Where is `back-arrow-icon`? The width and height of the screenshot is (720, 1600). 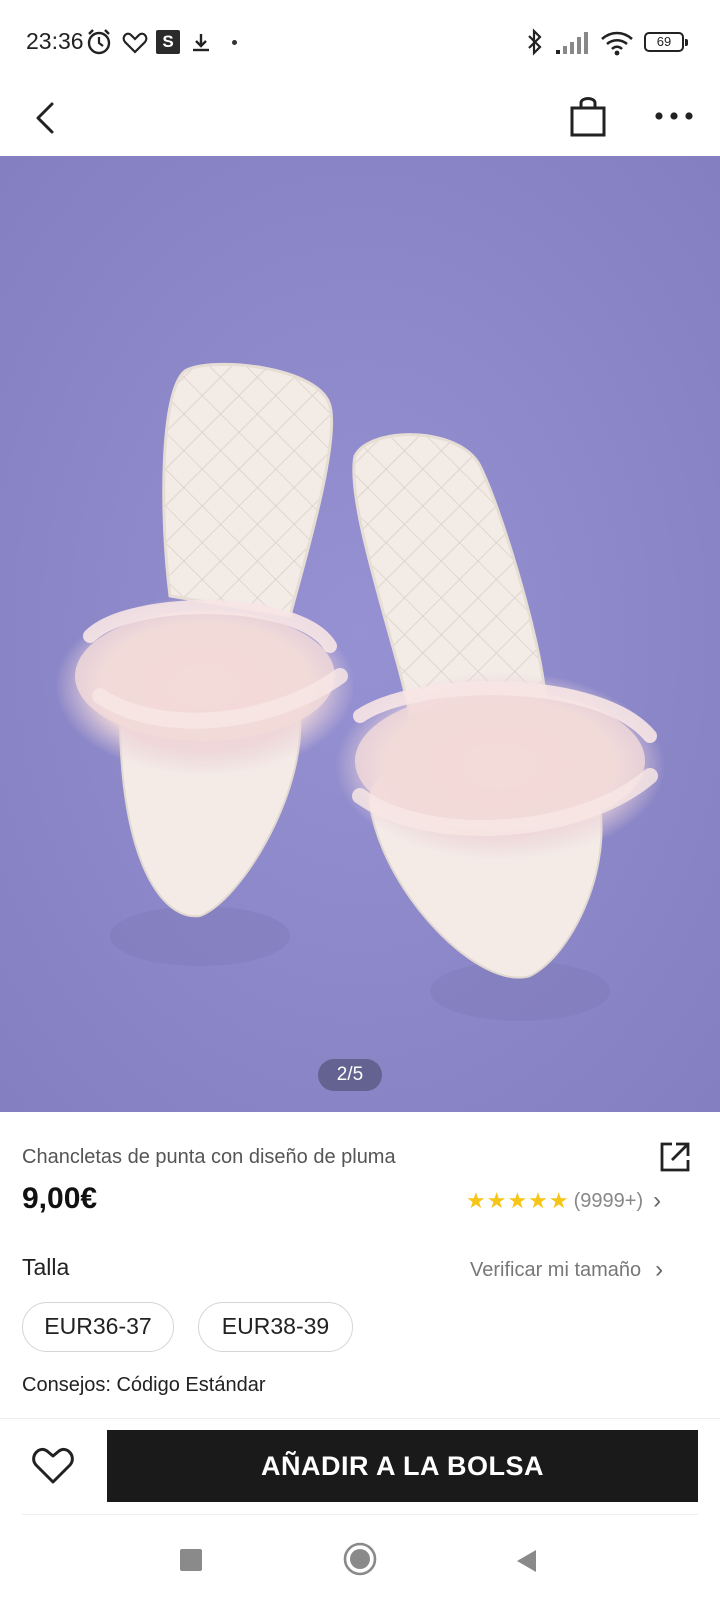 back-arrow-icon is located at coordinates (47, 118).